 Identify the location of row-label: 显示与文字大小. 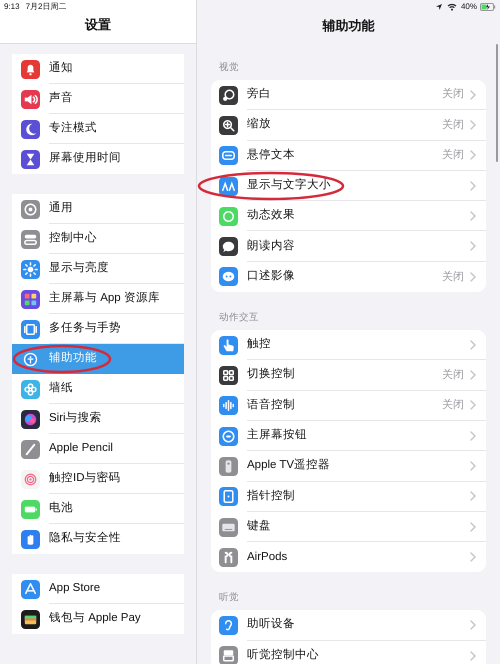
(289, 185).